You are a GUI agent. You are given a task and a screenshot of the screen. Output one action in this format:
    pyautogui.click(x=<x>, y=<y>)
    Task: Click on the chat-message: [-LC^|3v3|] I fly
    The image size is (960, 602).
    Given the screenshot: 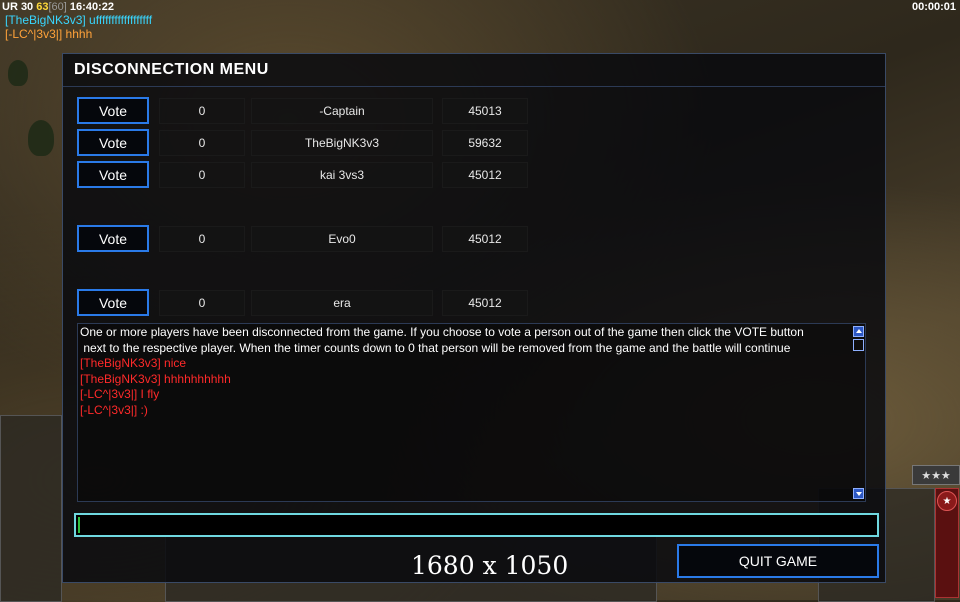 What is the action you would take?
    pyautogui.click(x=120, y=394)
    